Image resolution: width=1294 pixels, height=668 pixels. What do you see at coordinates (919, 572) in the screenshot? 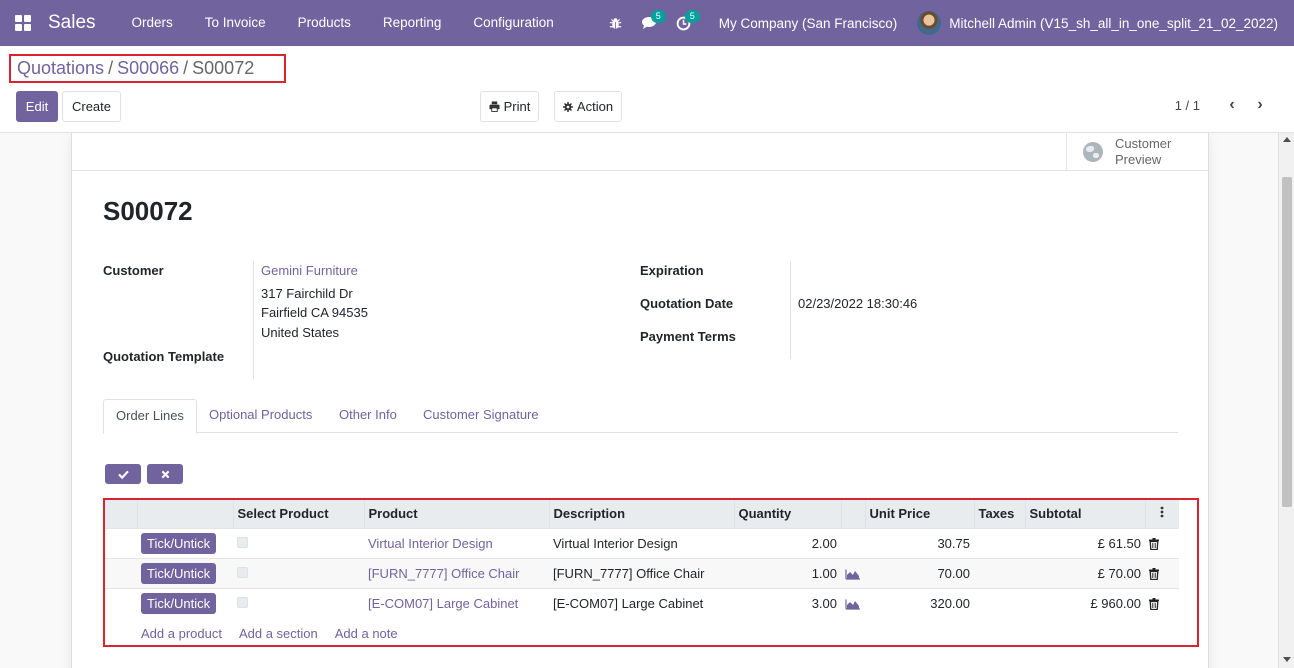
I see `unit-price-cell: 70.00` at bounding box center [919, 572].